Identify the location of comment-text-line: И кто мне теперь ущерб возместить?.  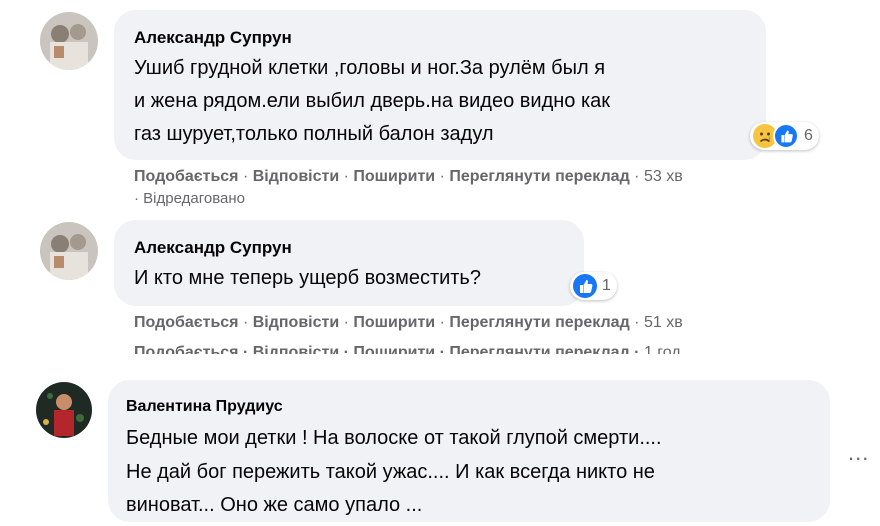
(307, 278).